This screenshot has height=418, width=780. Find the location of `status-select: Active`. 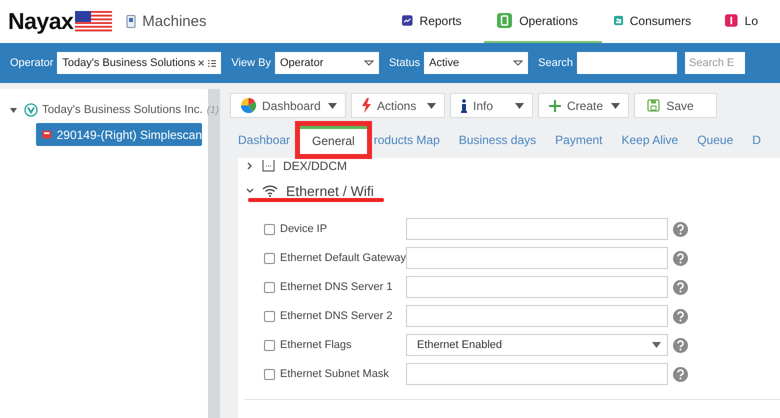

status-select: Active is located at coordinates (476, 63).